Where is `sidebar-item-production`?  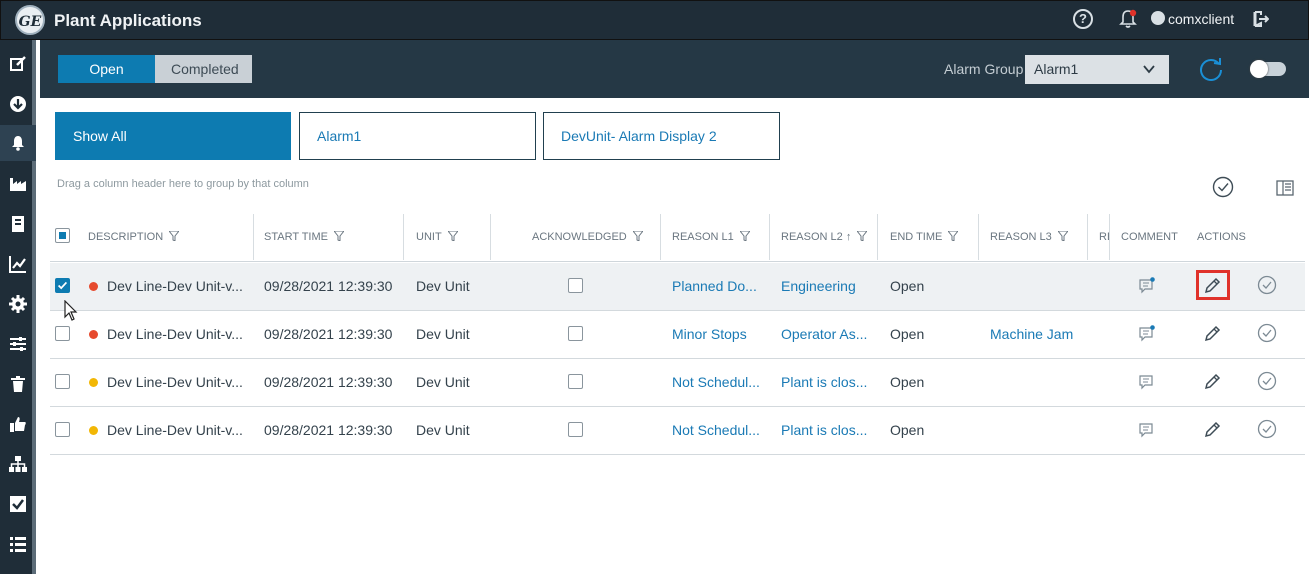 sidebar-item-production is located at coordinates (18, 184).